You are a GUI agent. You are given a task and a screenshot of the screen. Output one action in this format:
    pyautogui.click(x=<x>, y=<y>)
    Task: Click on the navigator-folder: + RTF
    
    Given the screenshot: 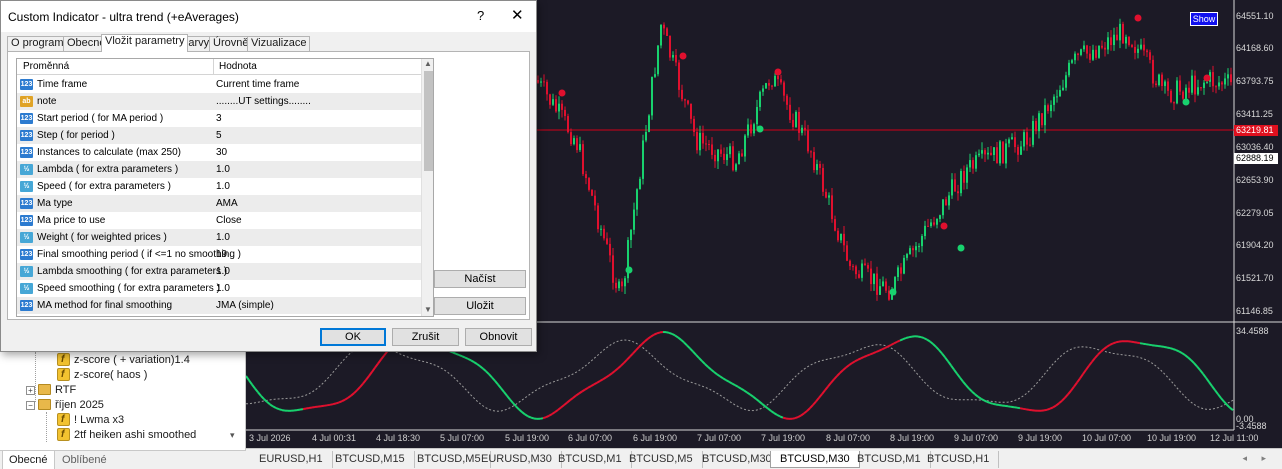 What is the action you would take?
    pyautogui.click(x=51, y=390)
    